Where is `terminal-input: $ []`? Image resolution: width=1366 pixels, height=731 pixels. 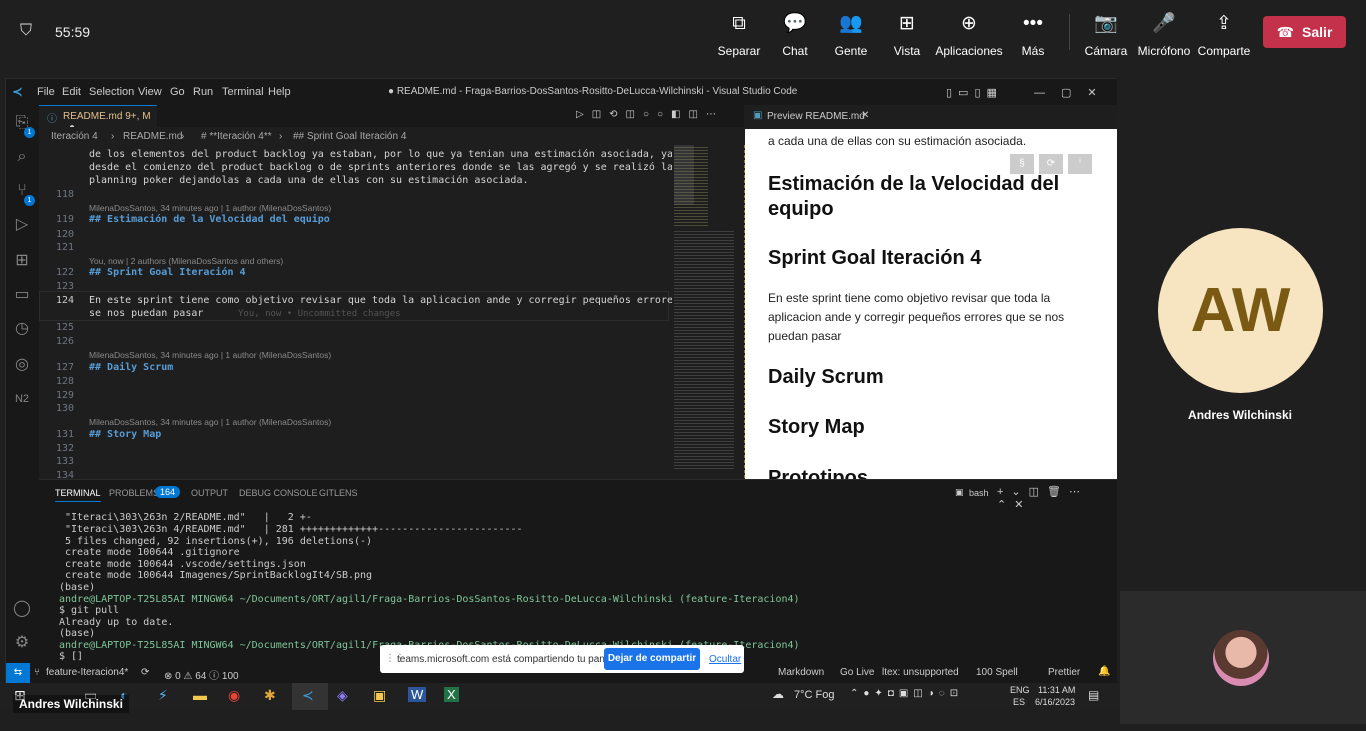
terminal-input: $ [] is located at coordinates (71, 656).